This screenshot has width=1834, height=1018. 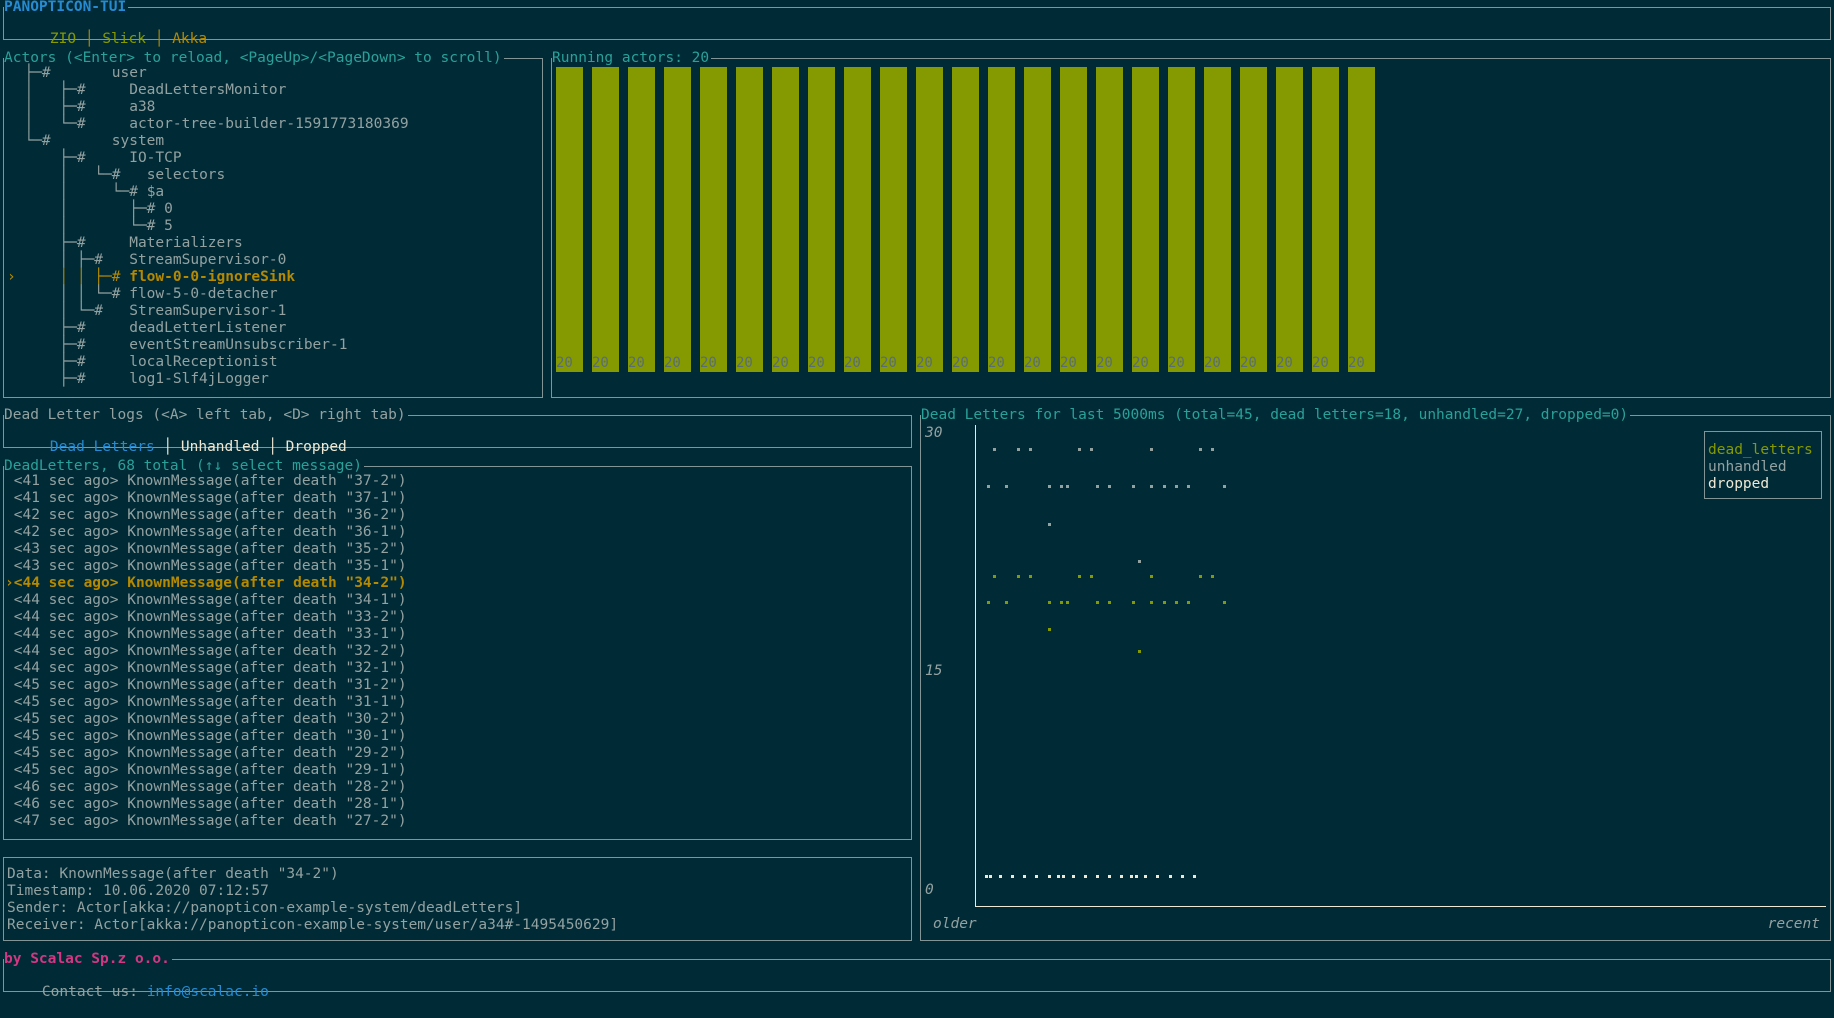 What do you see at coordinates (168, 209) in the screenshot?
I see `tree-node-label: 0` at bounding box center [168, 209].